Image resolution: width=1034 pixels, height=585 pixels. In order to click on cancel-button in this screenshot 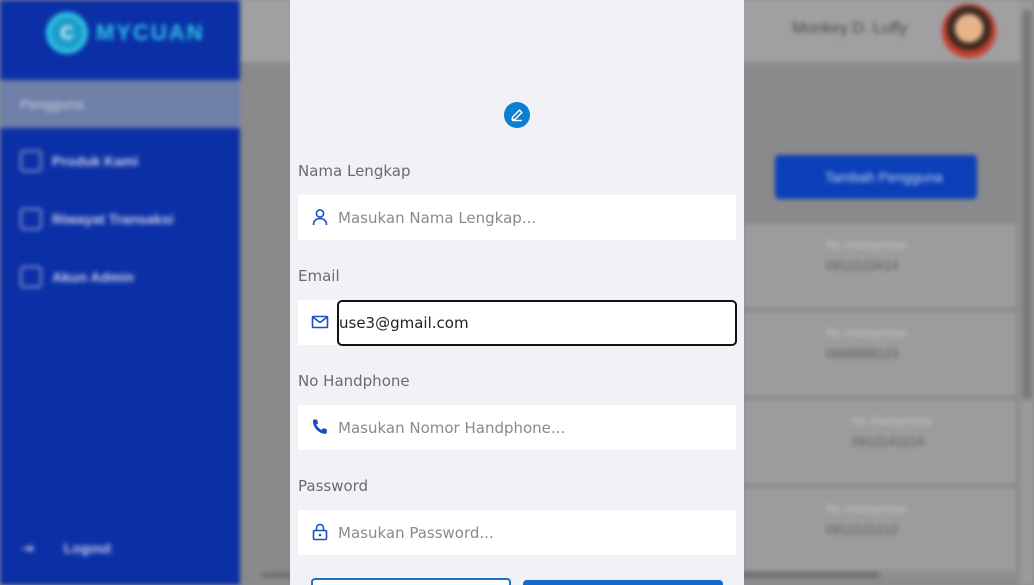, I will do `click(411, 581)`.